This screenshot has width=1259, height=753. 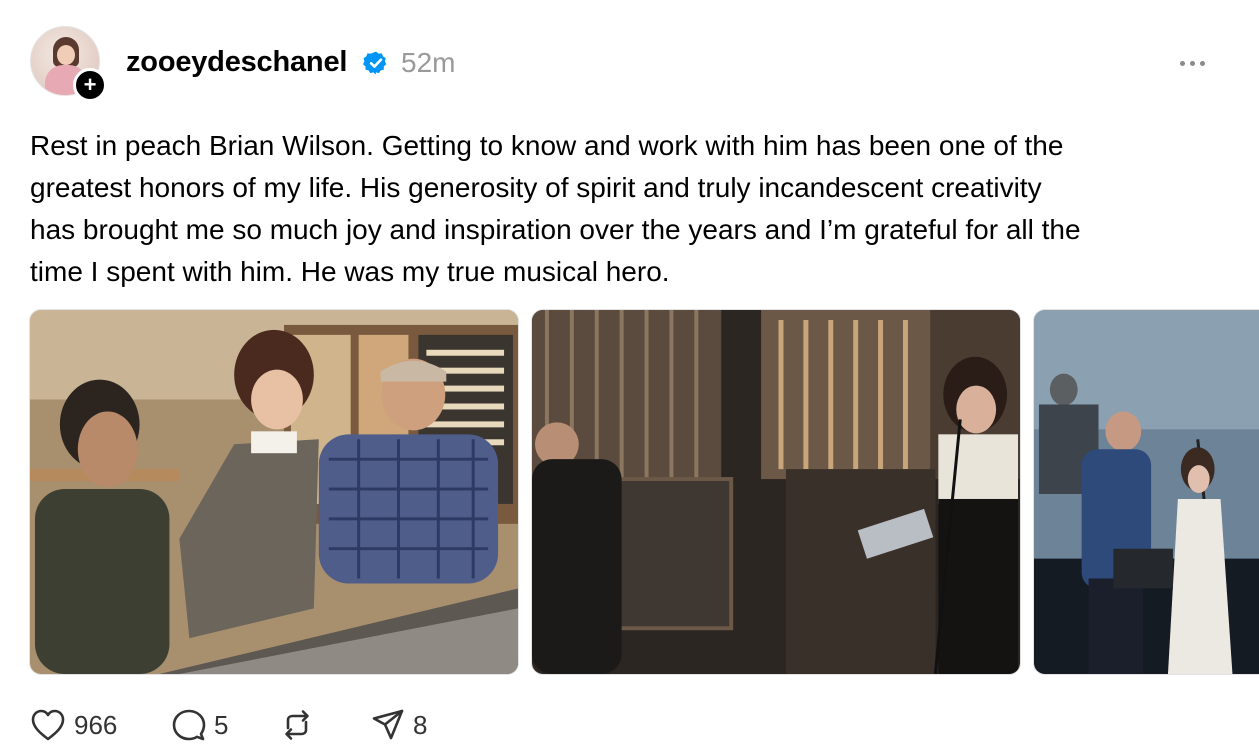 I want to click on reply-button: 5, so click(x=200, y=725).